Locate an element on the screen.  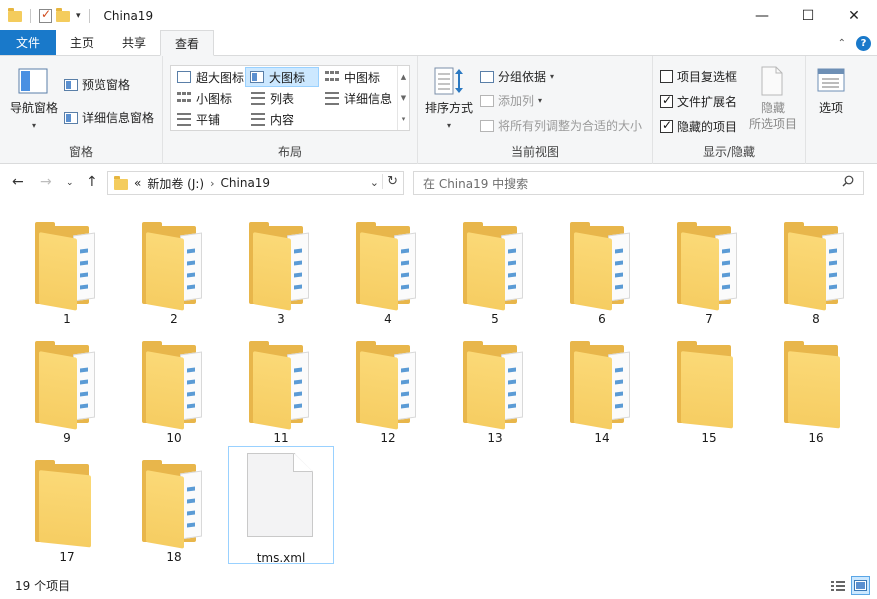
folder-item: 17 is located at coordinates (67, 505).